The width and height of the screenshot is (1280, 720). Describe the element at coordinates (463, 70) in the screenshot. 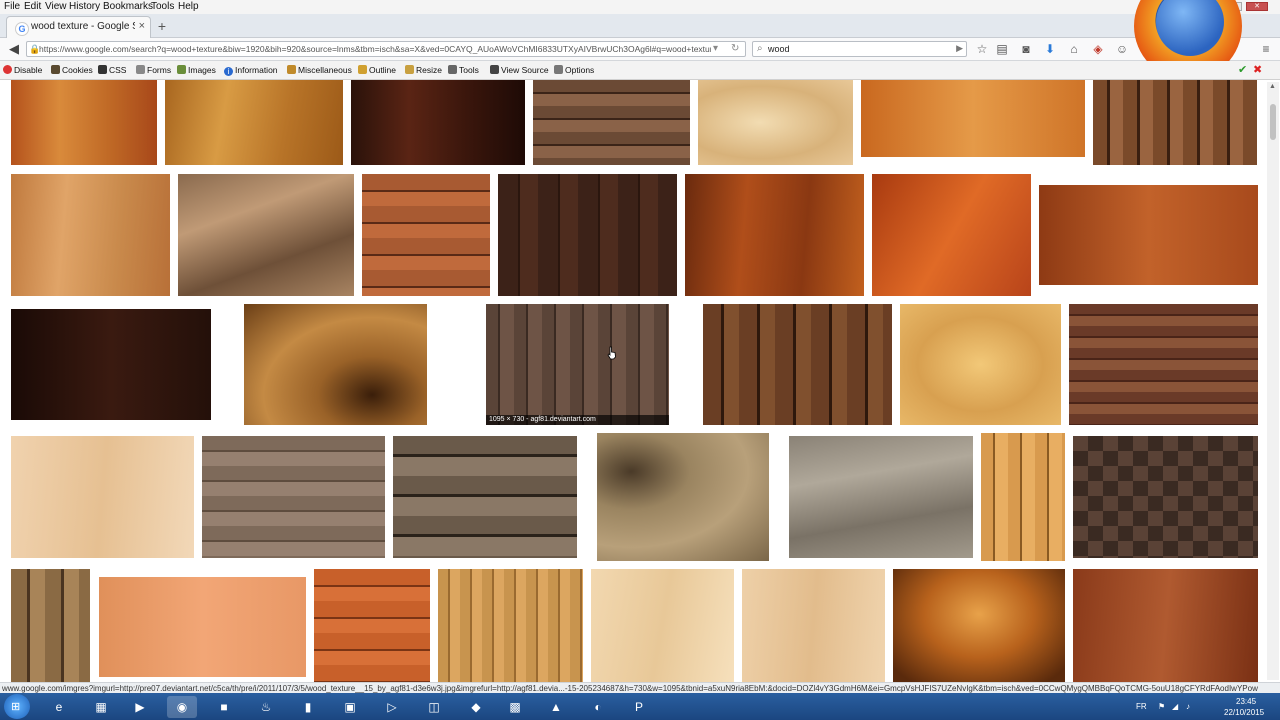

I see `dev-tools: Tools` at that location.